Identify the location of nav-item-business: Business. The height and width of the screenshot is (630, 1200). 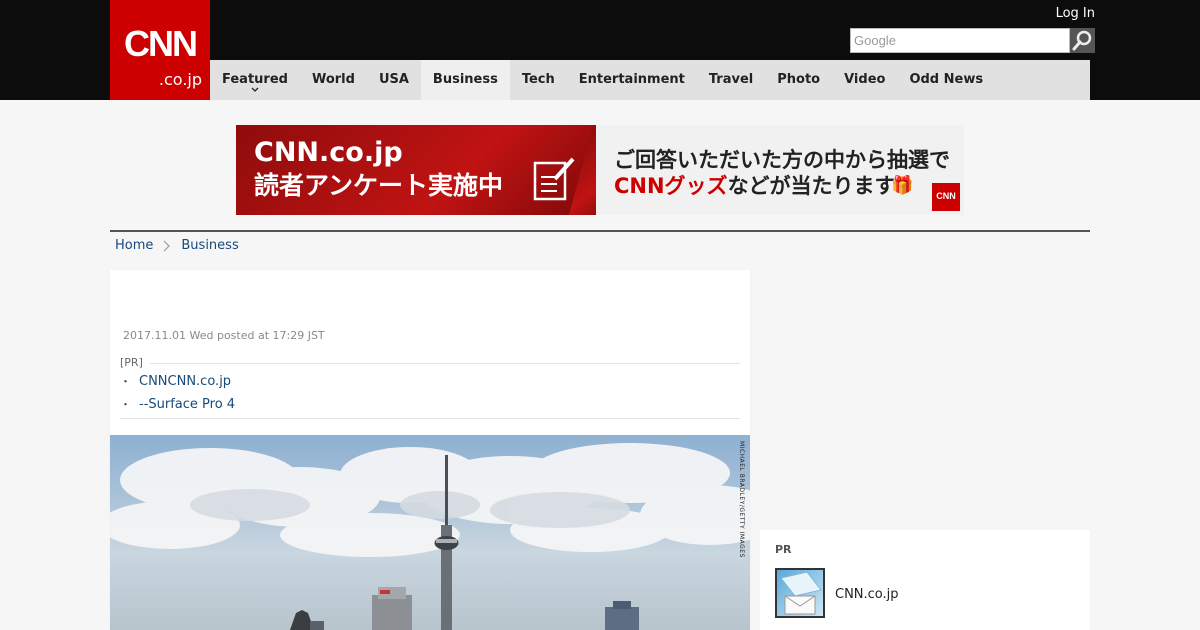
(465, 80).